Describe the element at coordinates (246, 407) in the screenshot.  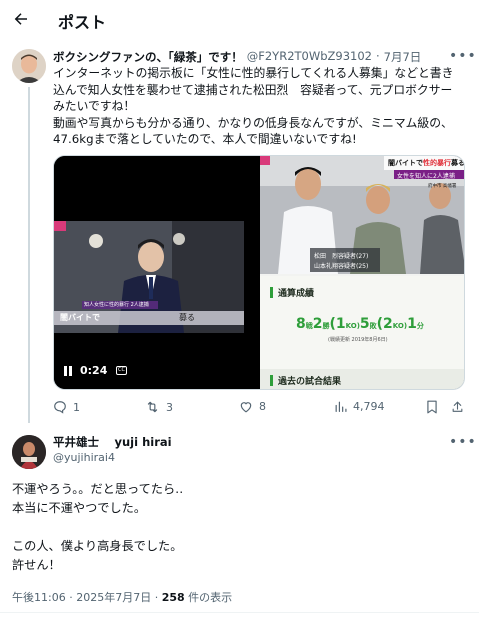
I see `heart-icon` at that location.